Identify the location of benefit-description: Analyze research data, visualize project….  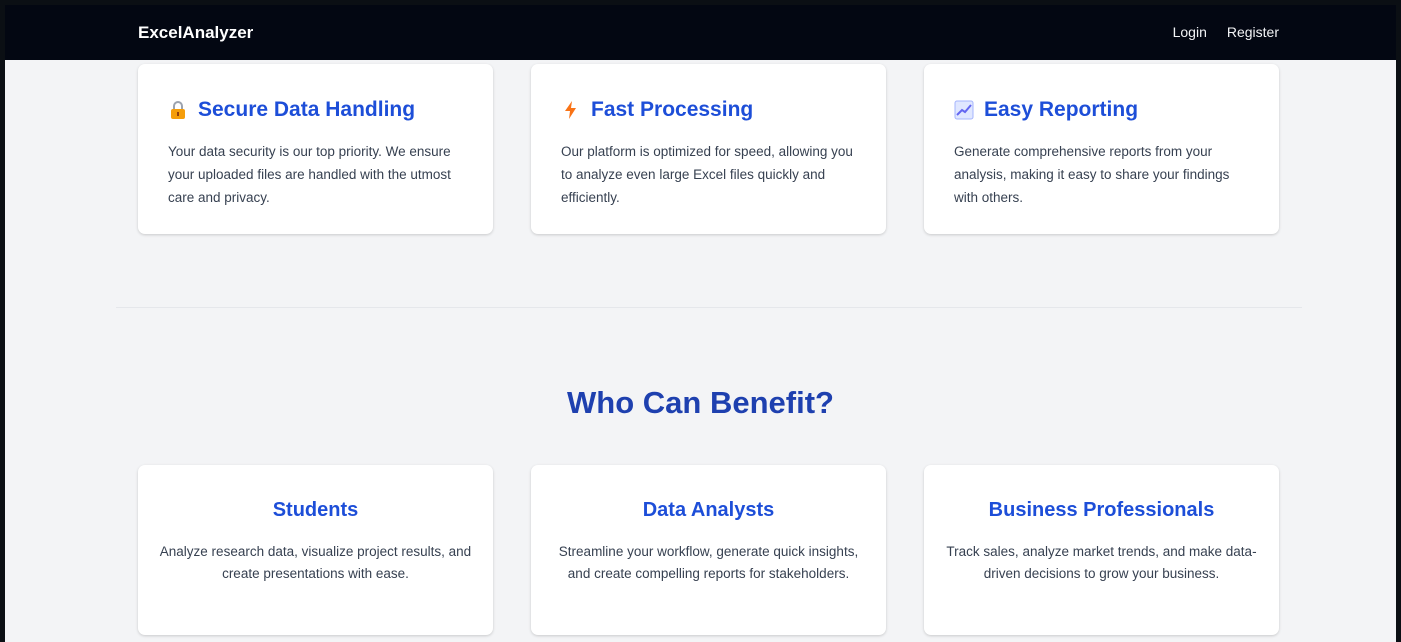
(315, 562).